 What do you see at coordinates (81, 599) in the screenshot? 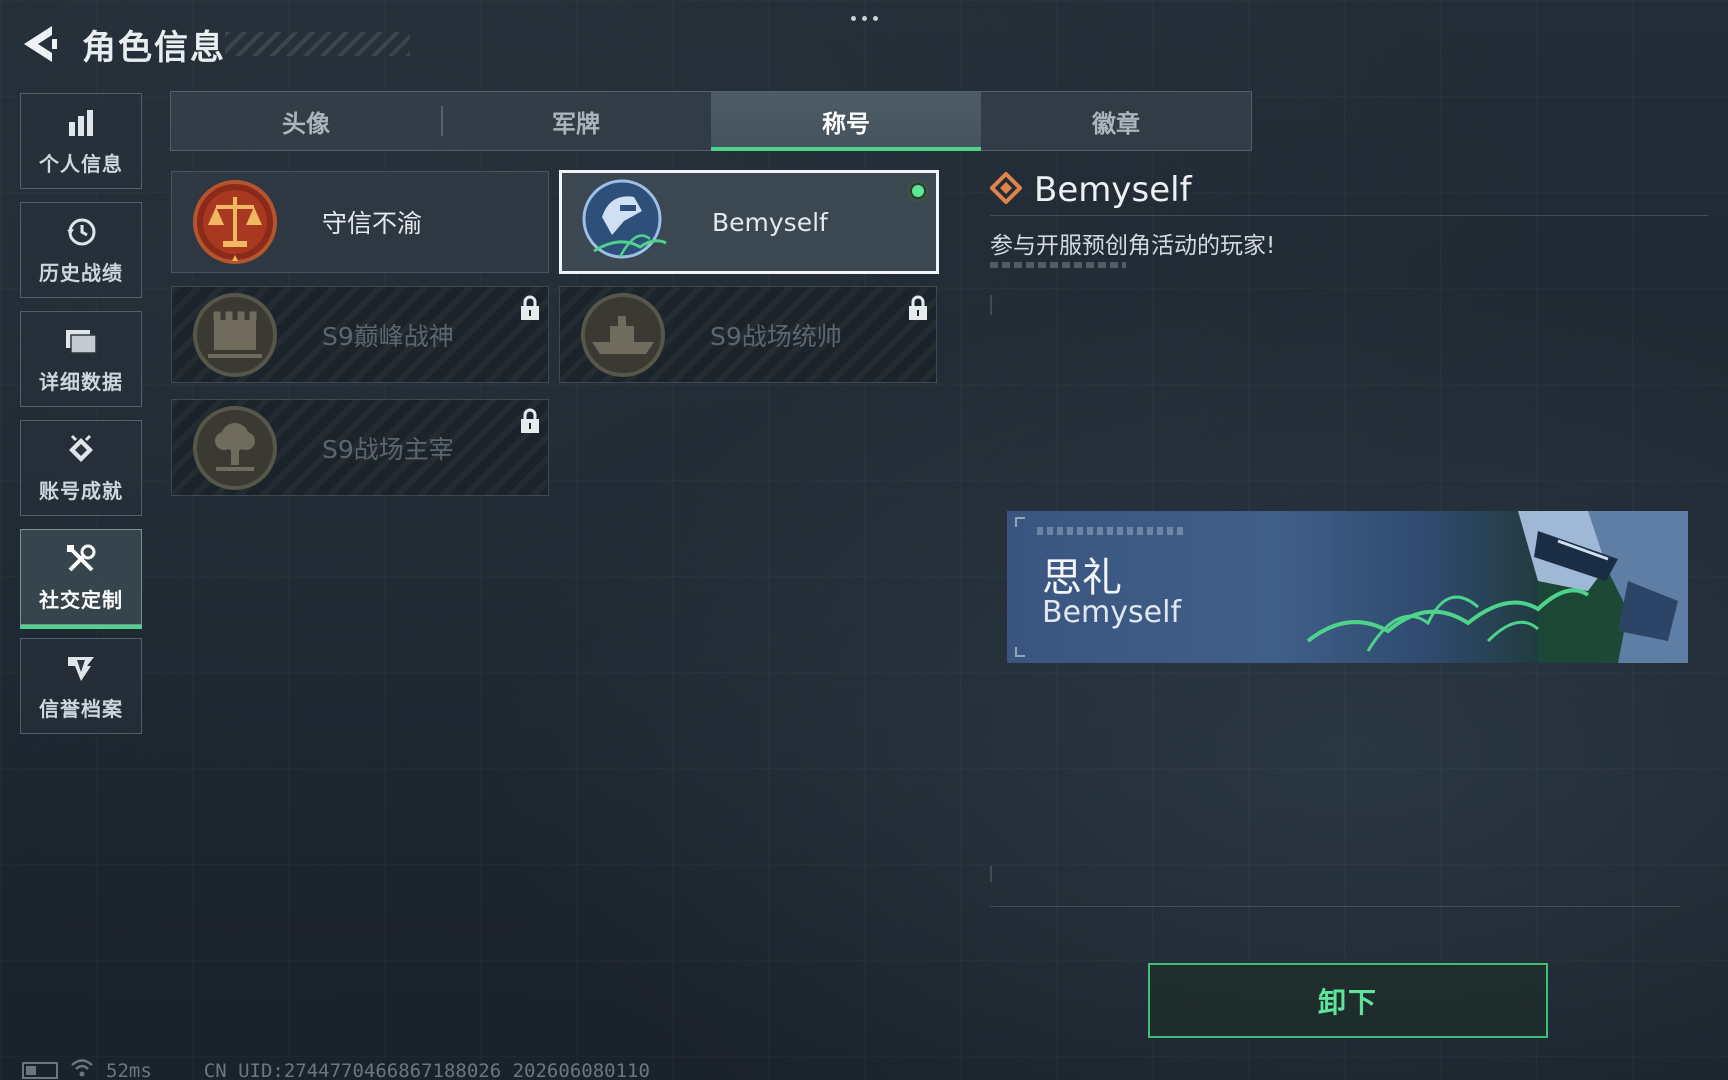
I see `sidebar-item-label: 社交定制` at bounding box center [81, 599].